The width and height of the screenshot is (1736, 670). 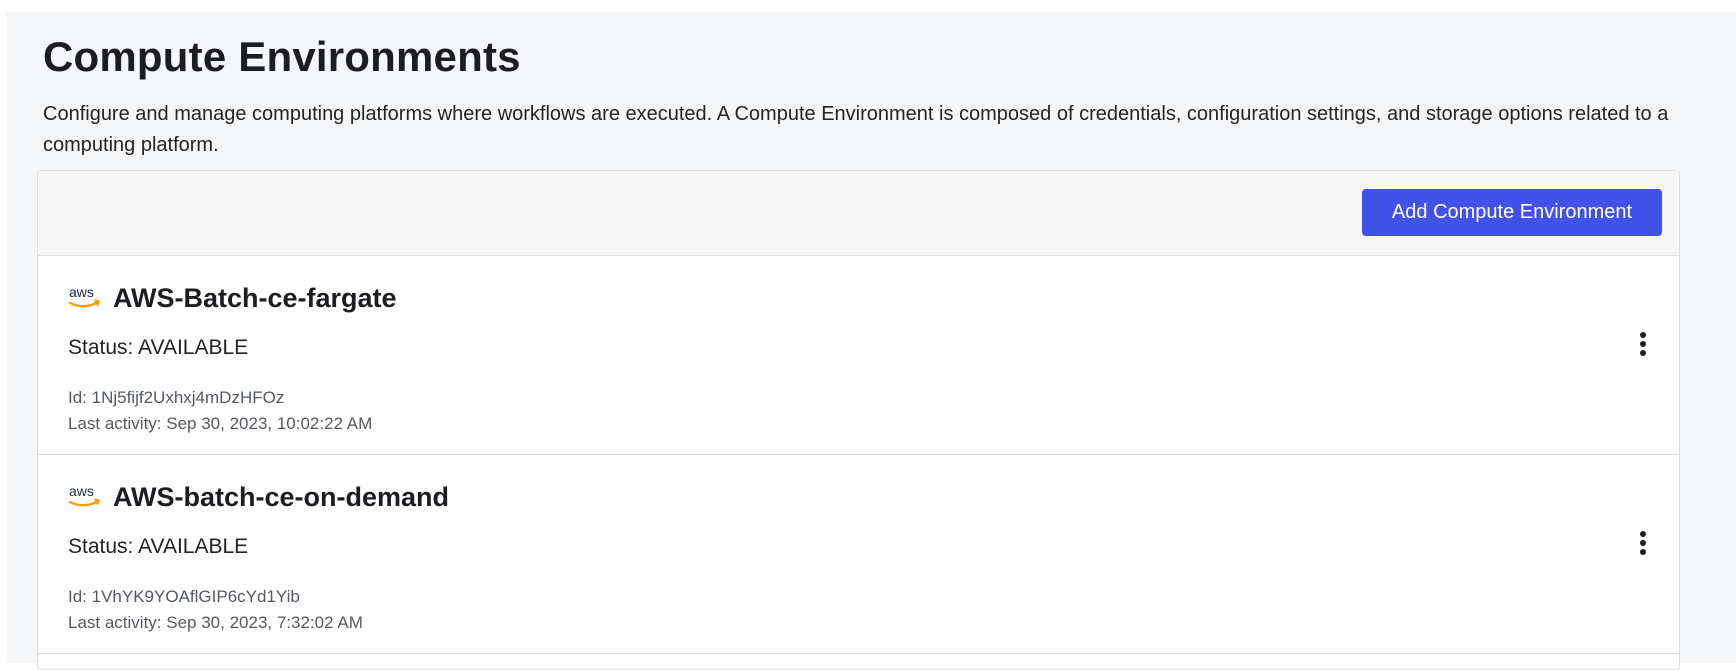 I want to click on environment-id: Id: 1Nj5fijf2Uxhxj4mDzHFOz, so click(x=176, y=397).